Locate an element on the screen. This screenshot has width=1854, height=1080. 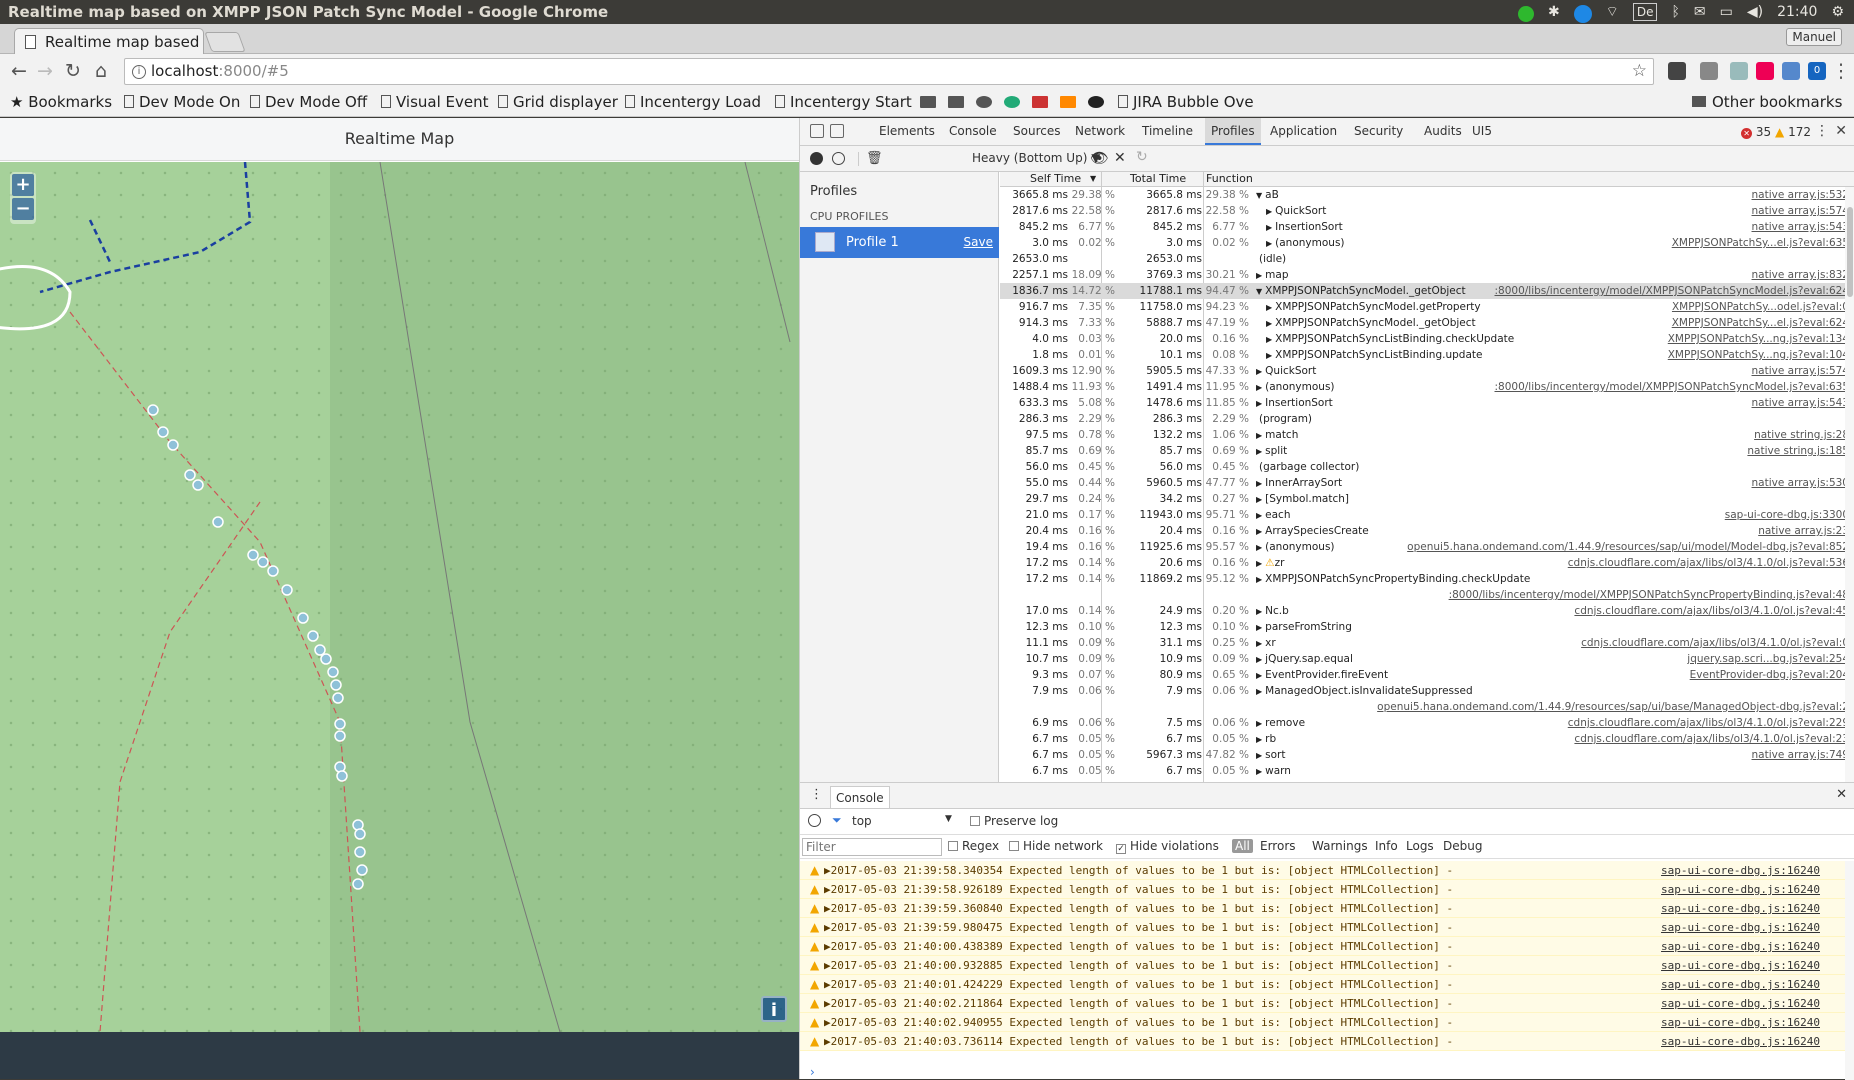
vehicle-markers is located at coordinates (257, 647).